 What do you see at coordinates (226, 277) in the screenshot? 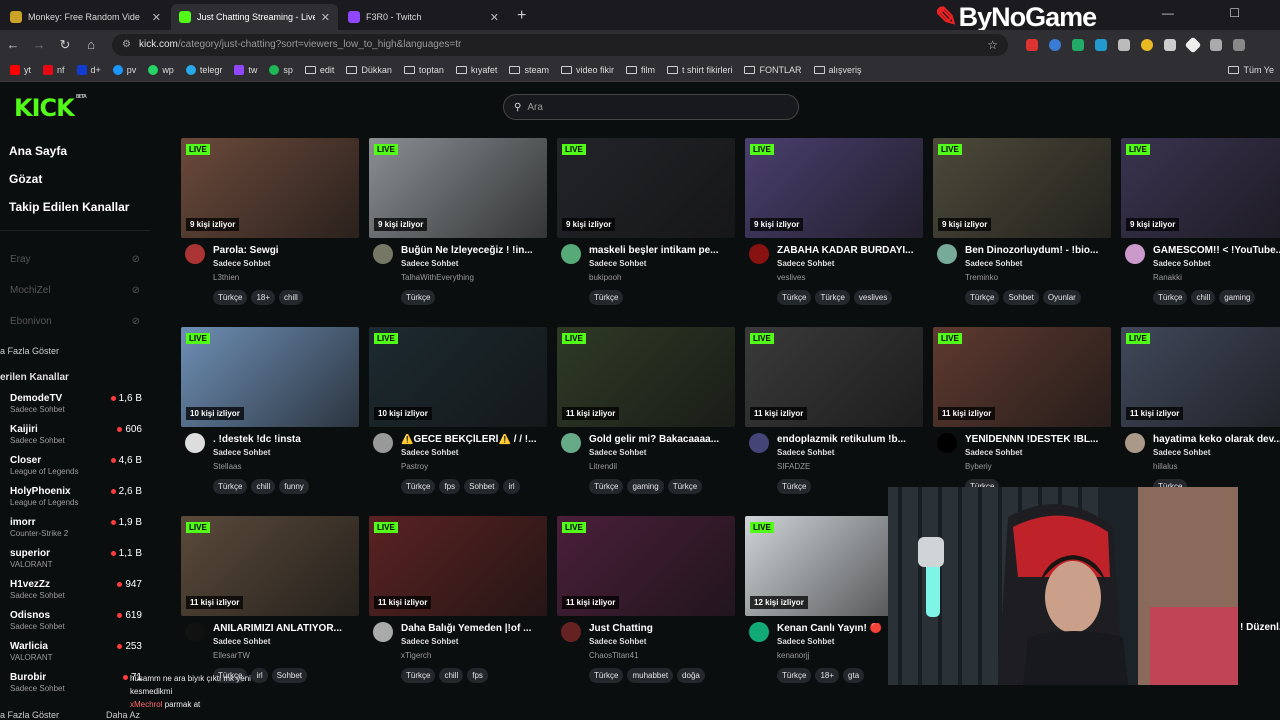
I see `channel-name: L3thien` at bounding box center [226, 277].